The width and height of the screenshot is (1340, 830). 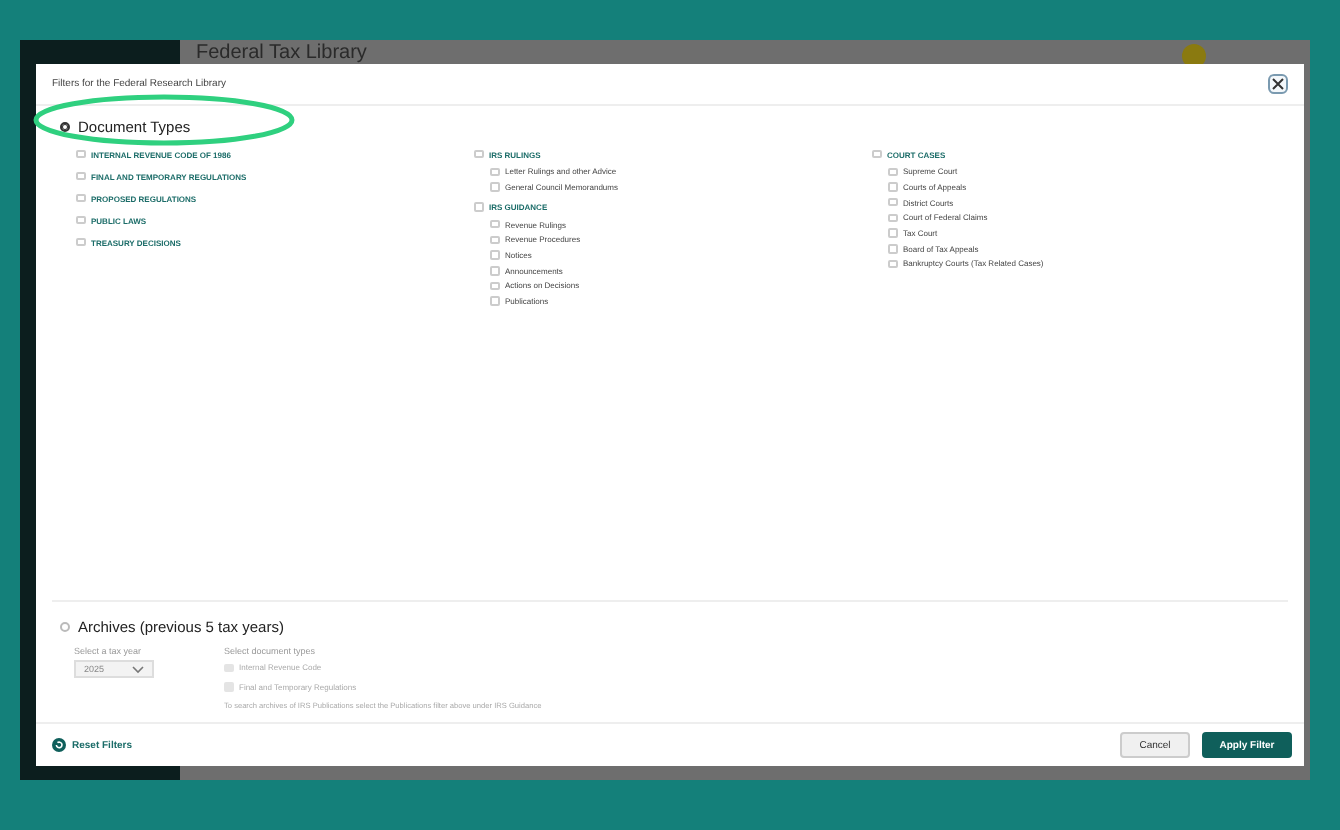 I want to click on reset-icon, so click(x=59, y=745).